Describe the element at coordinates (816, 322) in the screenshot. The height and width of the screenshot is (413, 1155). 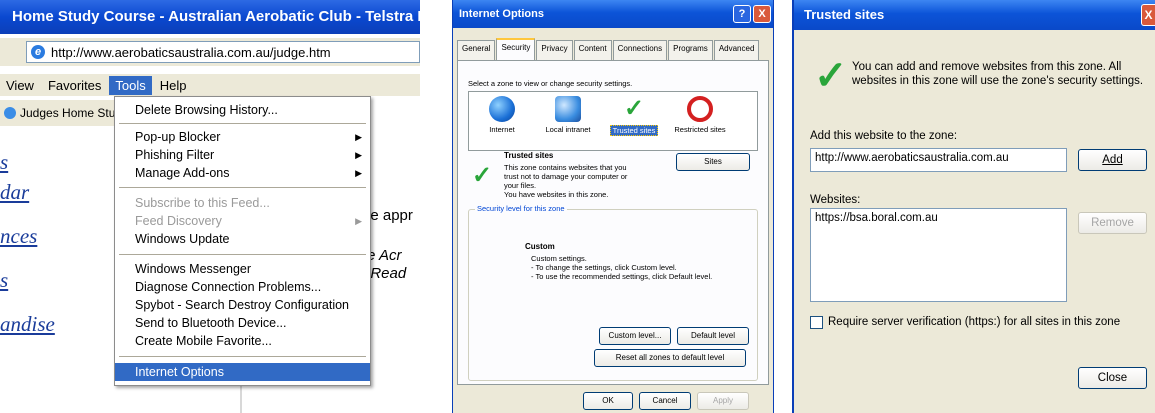
I see `require-https-checkbox` at that location.